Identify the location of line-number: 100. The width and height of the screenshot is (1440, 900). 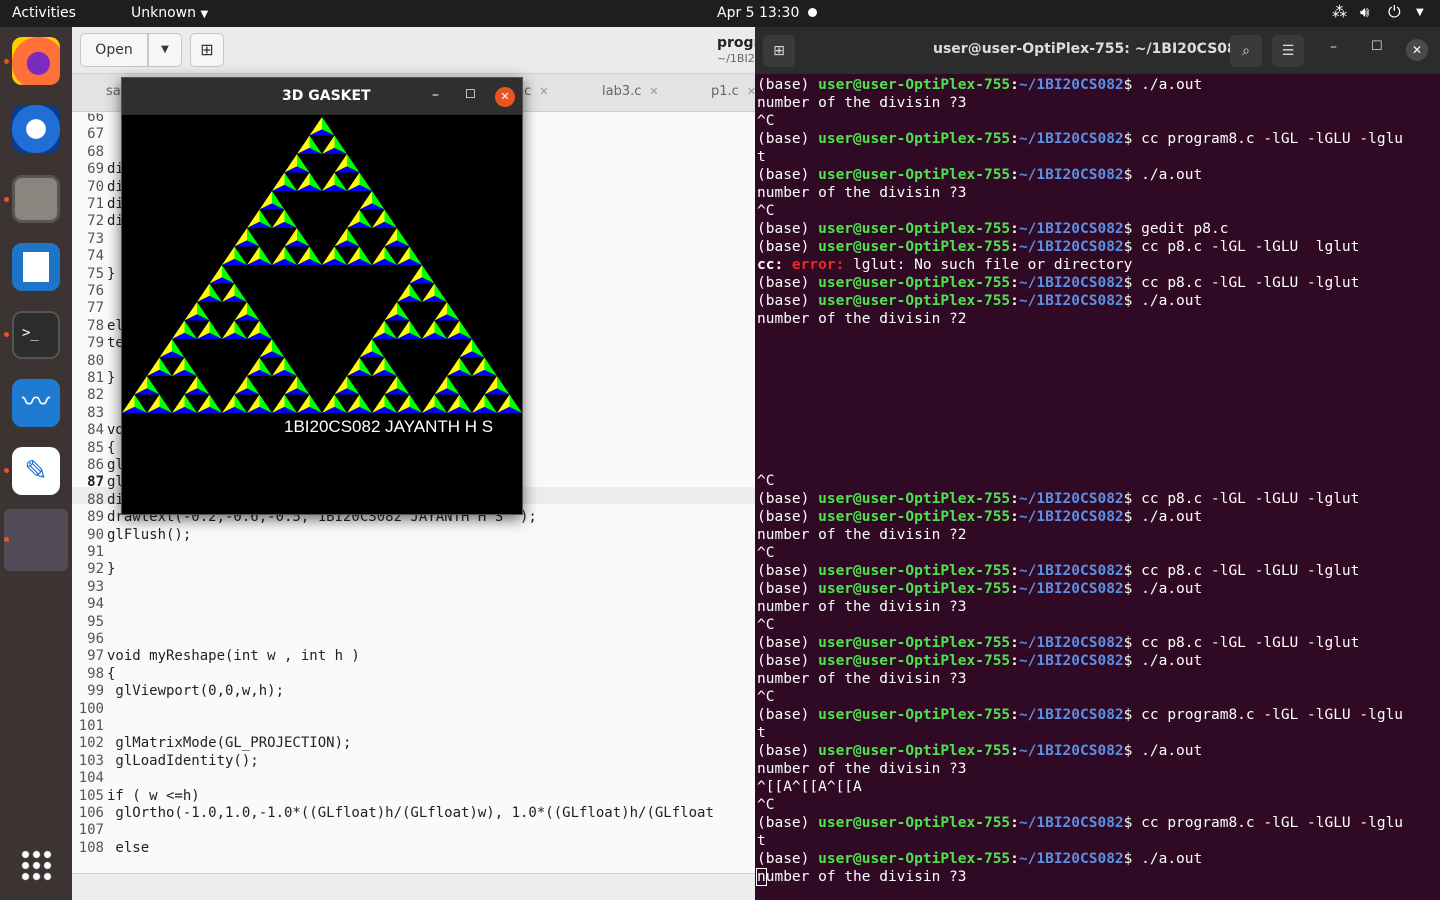
(91, 708).